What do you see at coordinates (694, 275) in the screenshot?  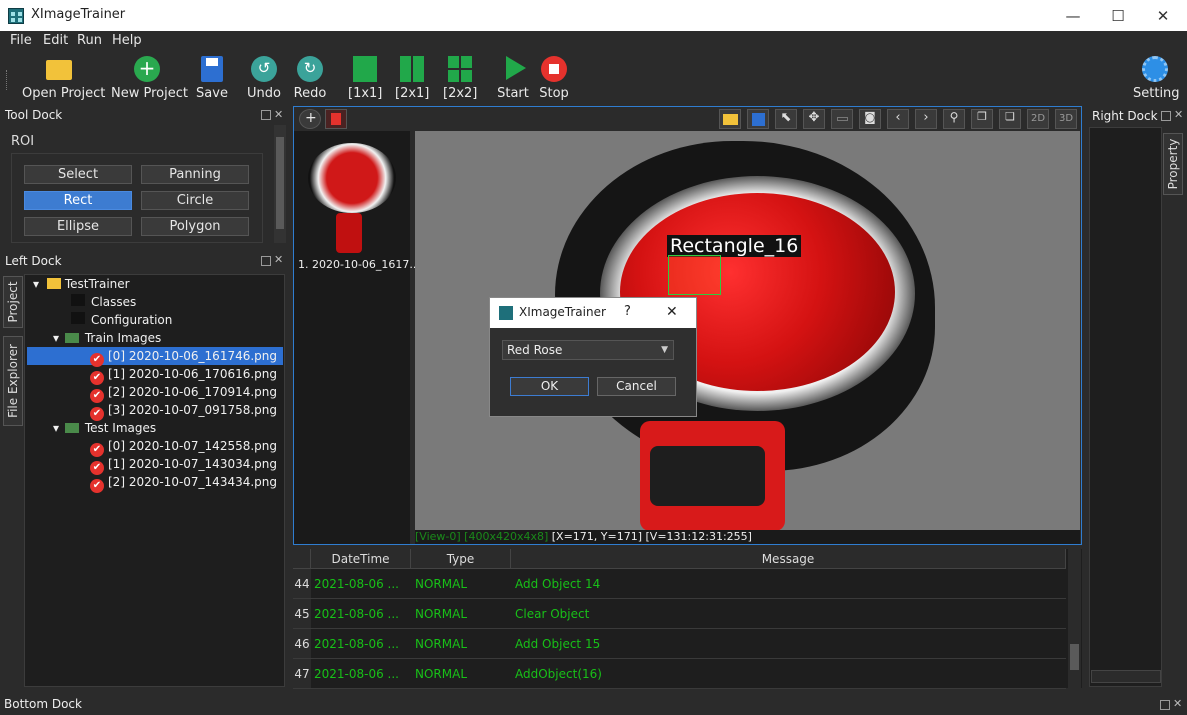 I see `roi-rectangle` at bounding box center [694, 275].